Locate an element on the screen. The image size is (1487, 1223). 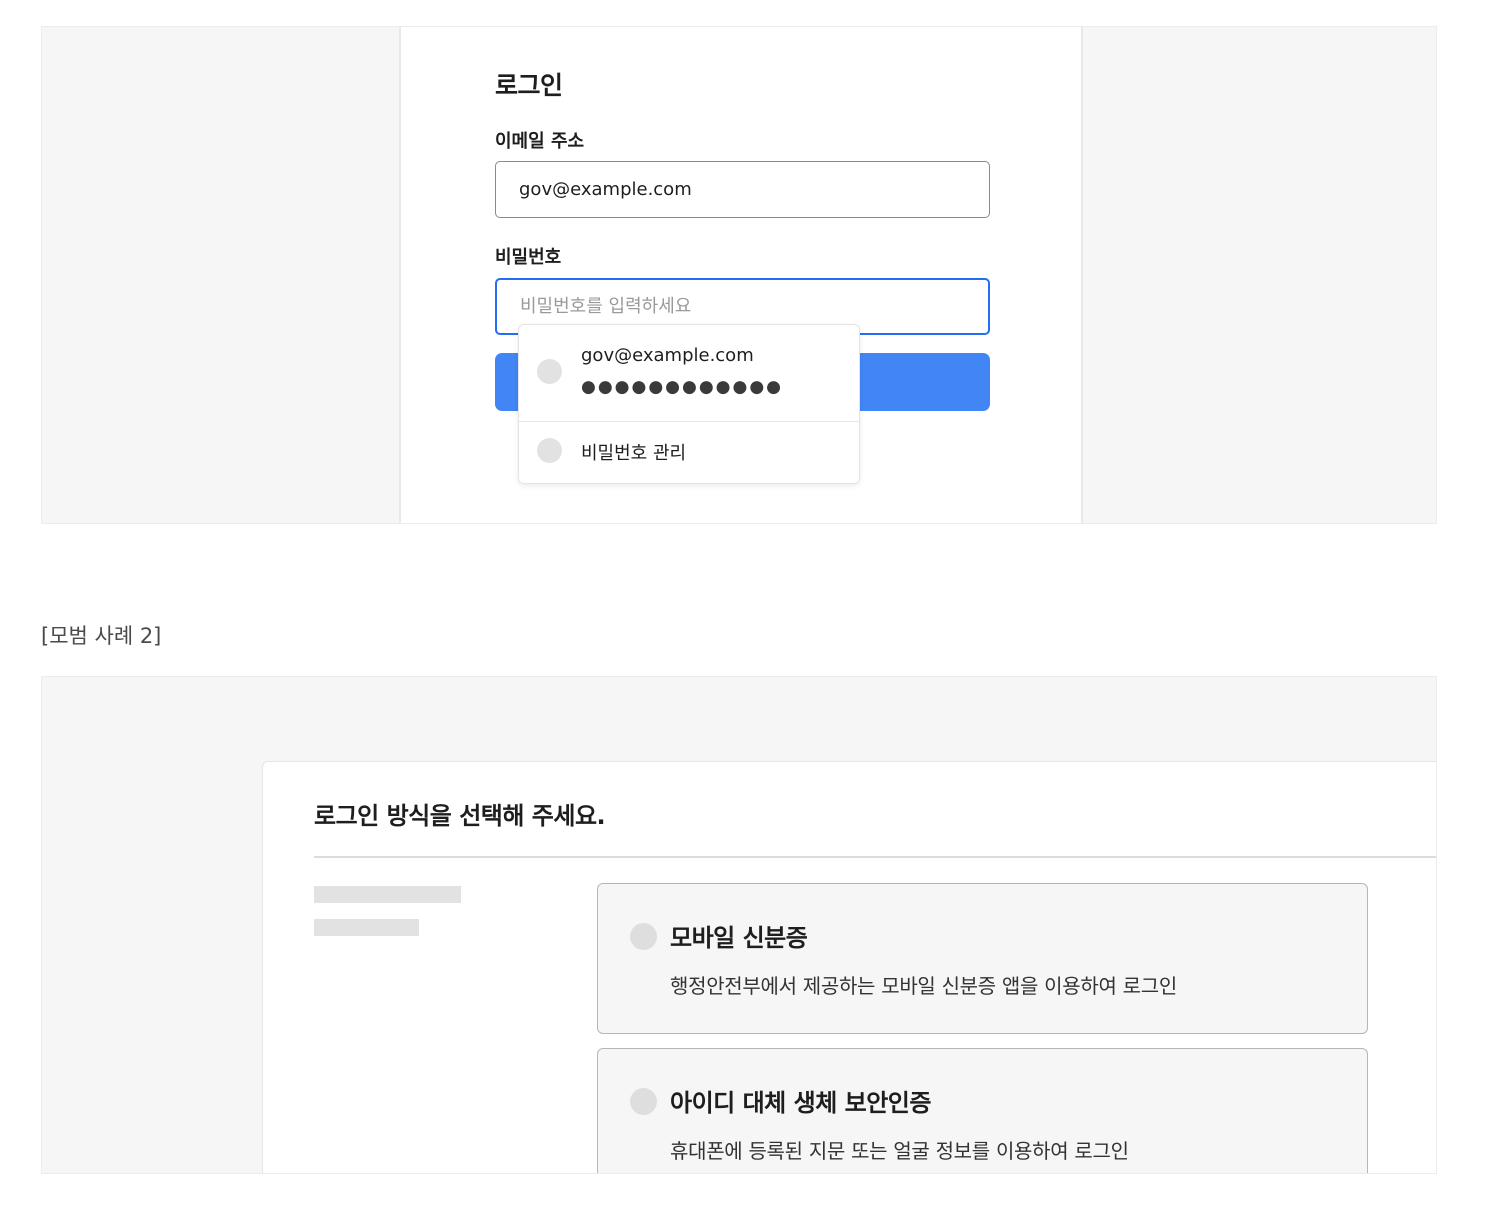
example-caption: [모범 사례 2] is located at coordinates (101, 636).